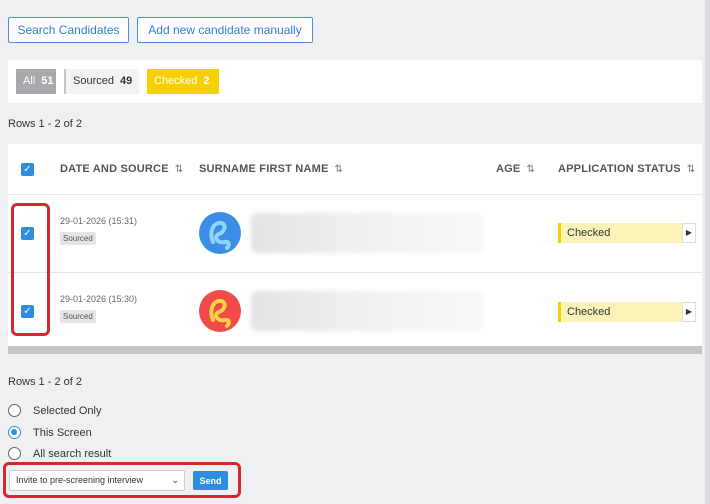 The image size is (710, 504). What do you see at coordinates (225, 30) in the screenshot?
I see `add-candidate-button: Add new candidate manually` at bounding box center [225, 30].